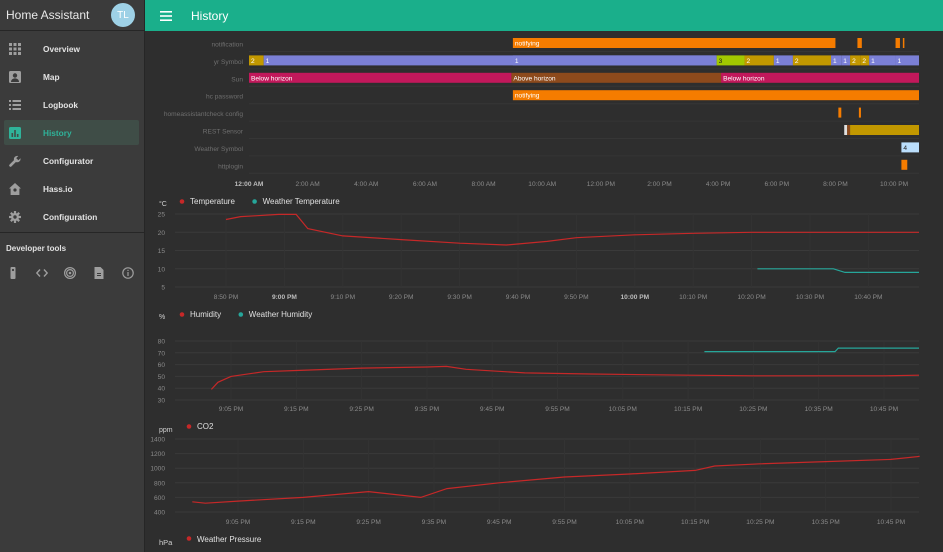  I want to click on co2-chart-y-tick-label: 400, so click(159, 513).